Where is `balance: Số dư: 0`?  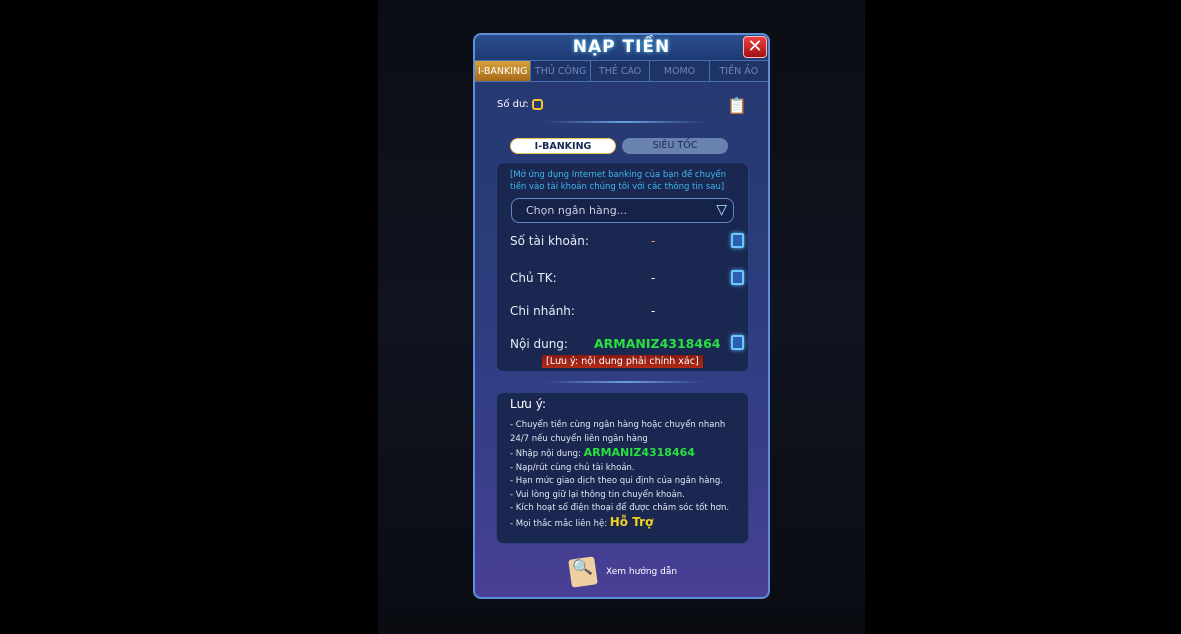 balance: Số dư: 0 is located at coordinates (520, 104).